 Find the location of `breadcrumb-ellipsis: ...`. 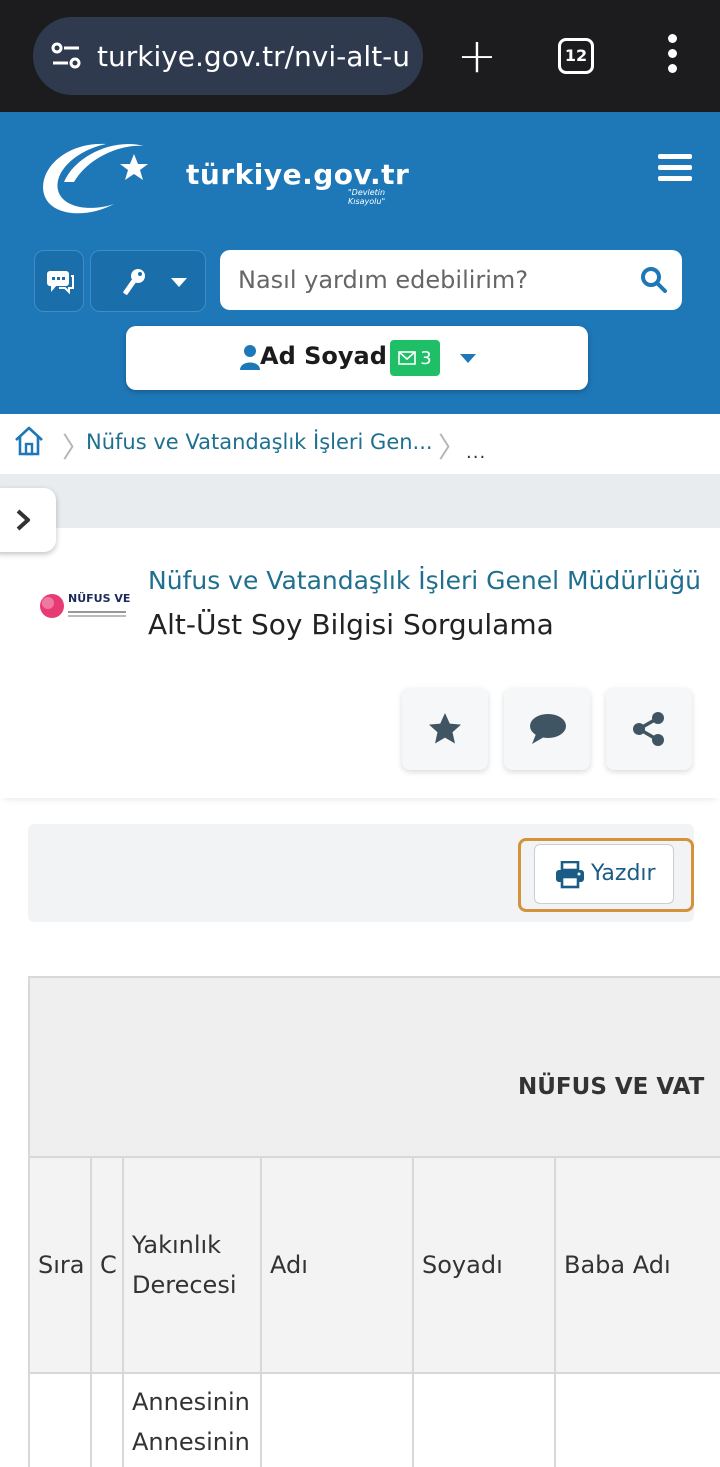

breadcrumb-ellipsis: ... is located at coordinates (476, 452).